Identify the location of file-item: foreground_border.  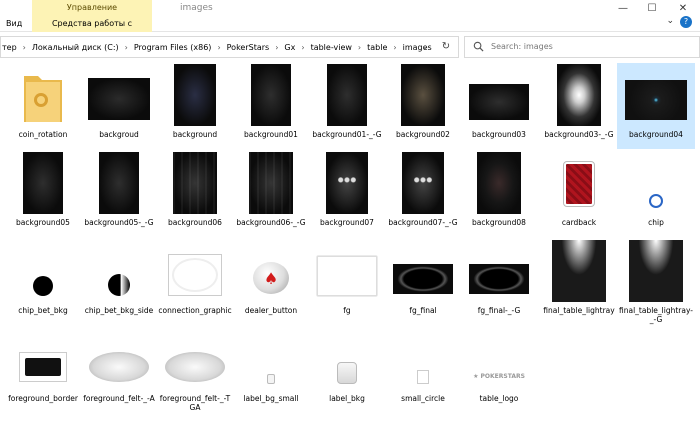
(43, 370).